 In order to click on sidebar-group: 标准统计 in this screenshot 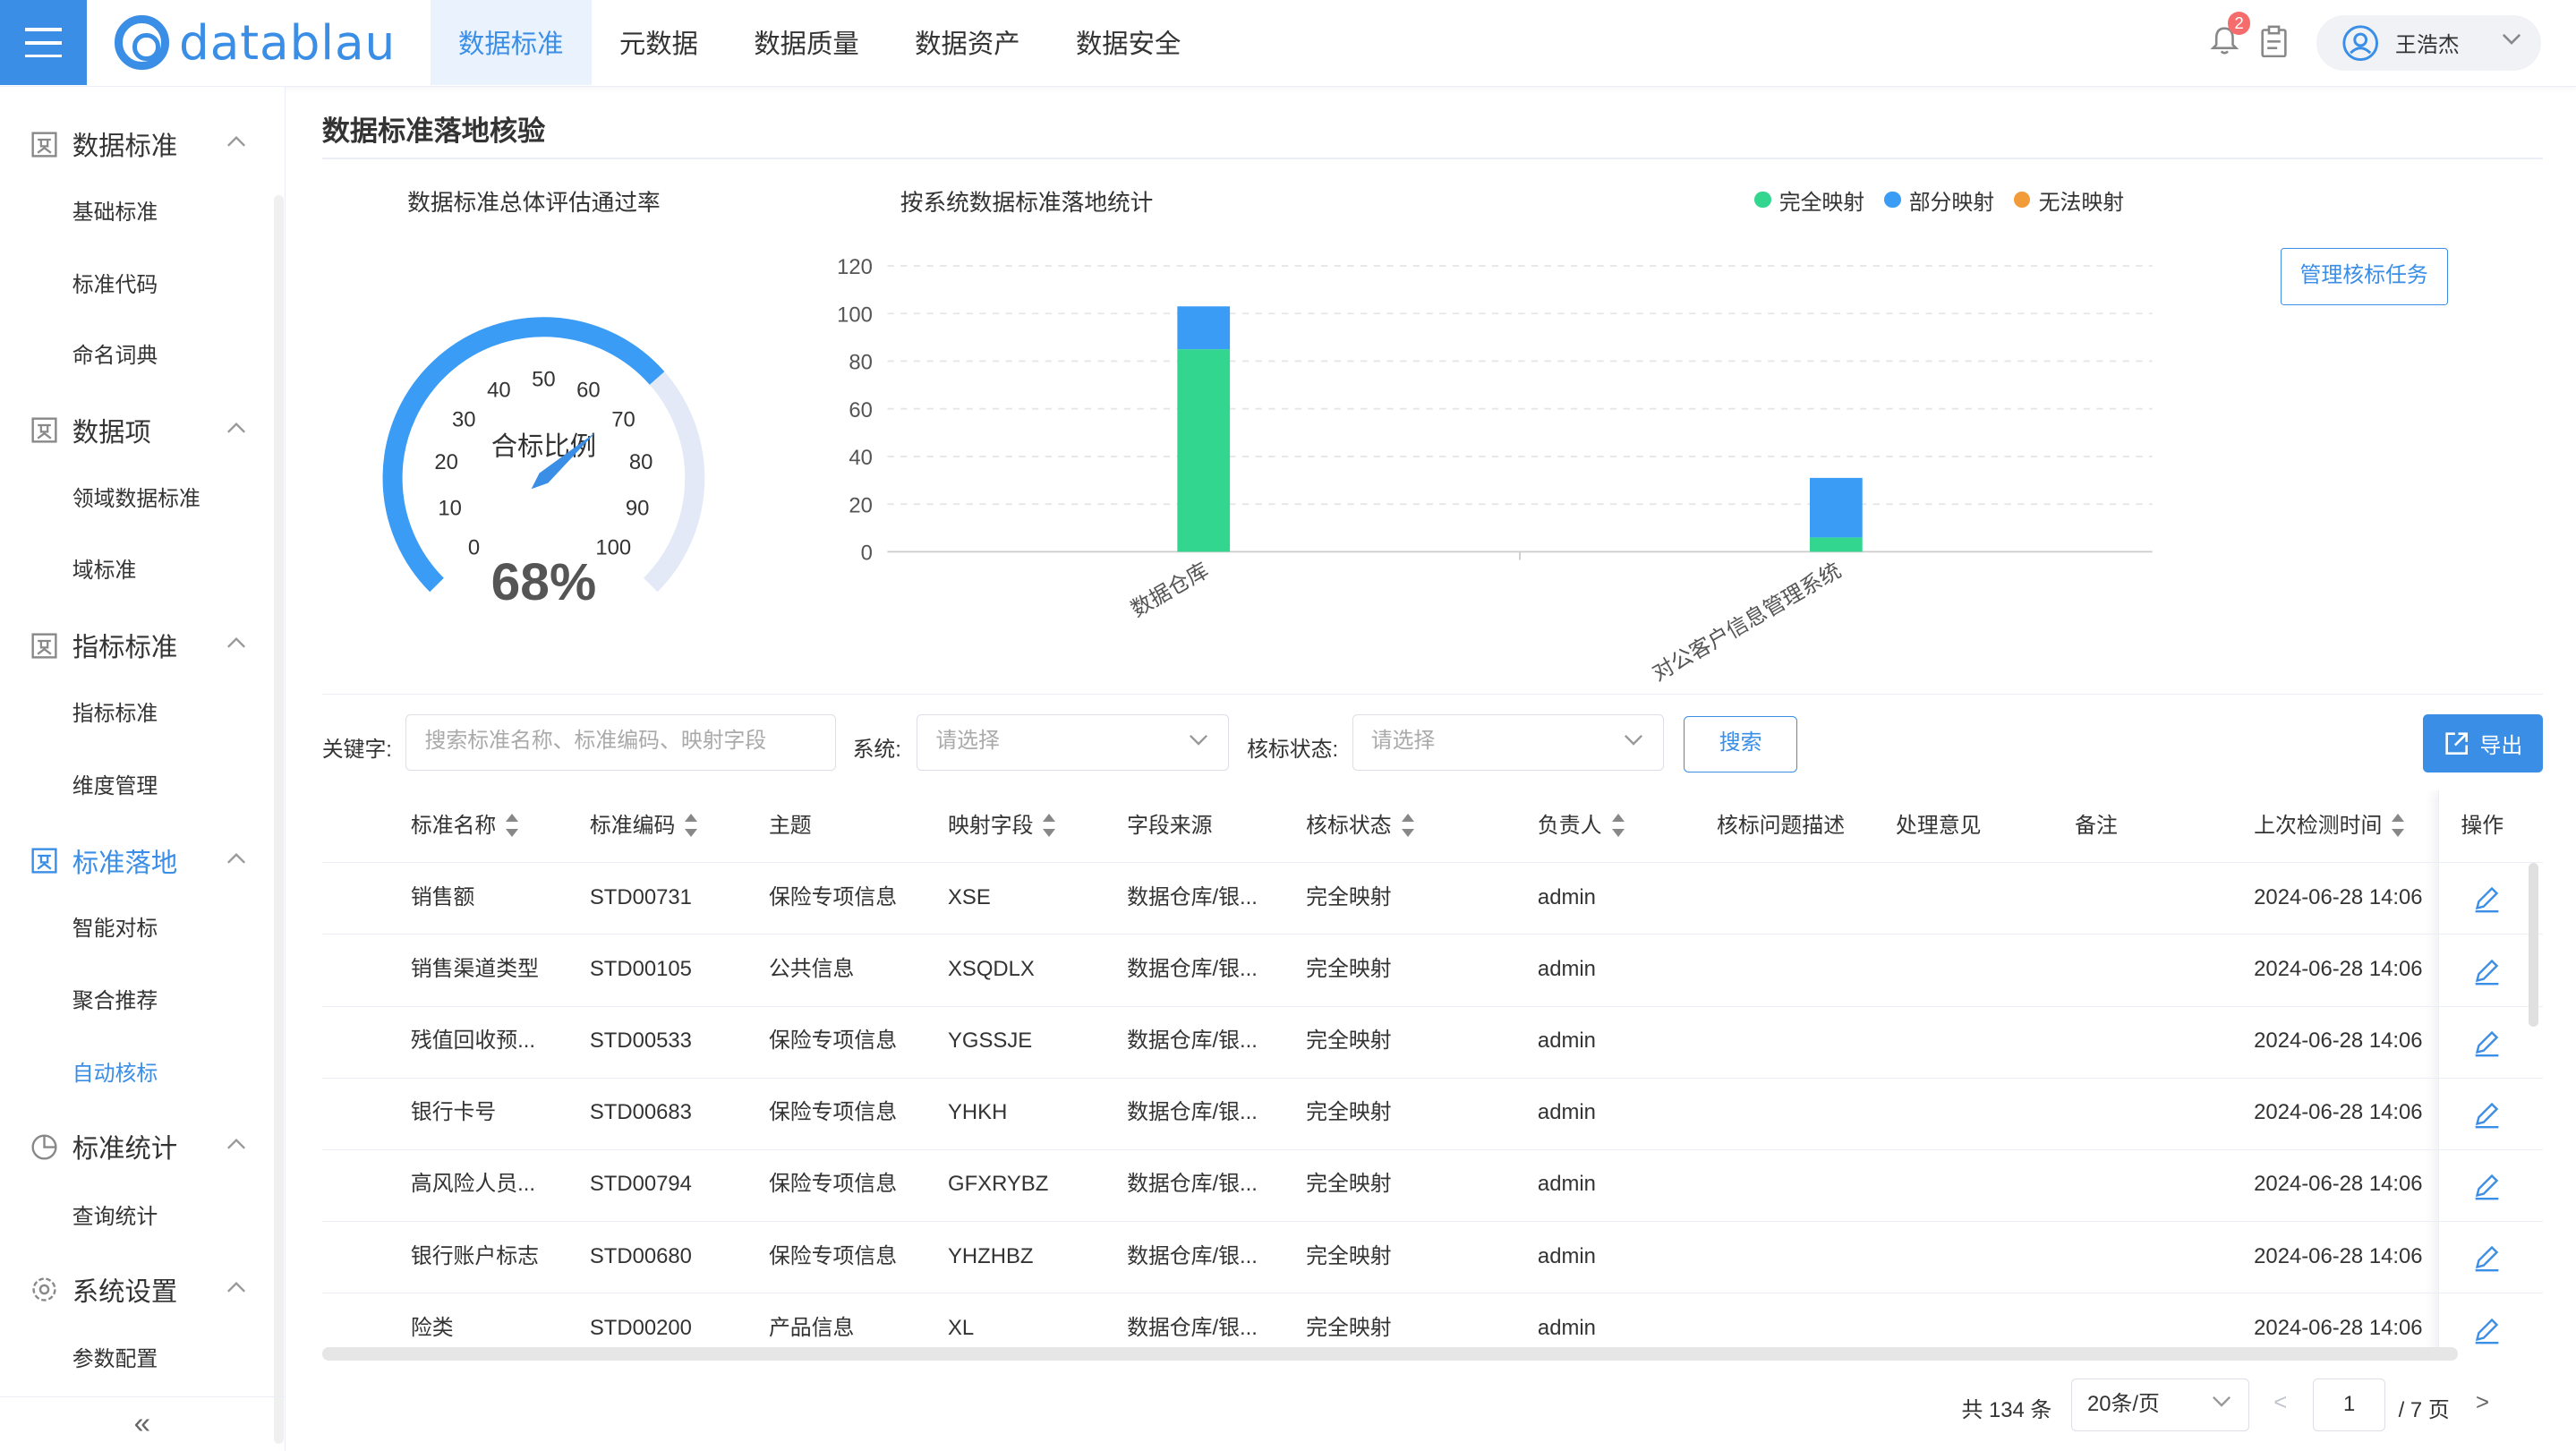, I will do `click(135, 1147)`.